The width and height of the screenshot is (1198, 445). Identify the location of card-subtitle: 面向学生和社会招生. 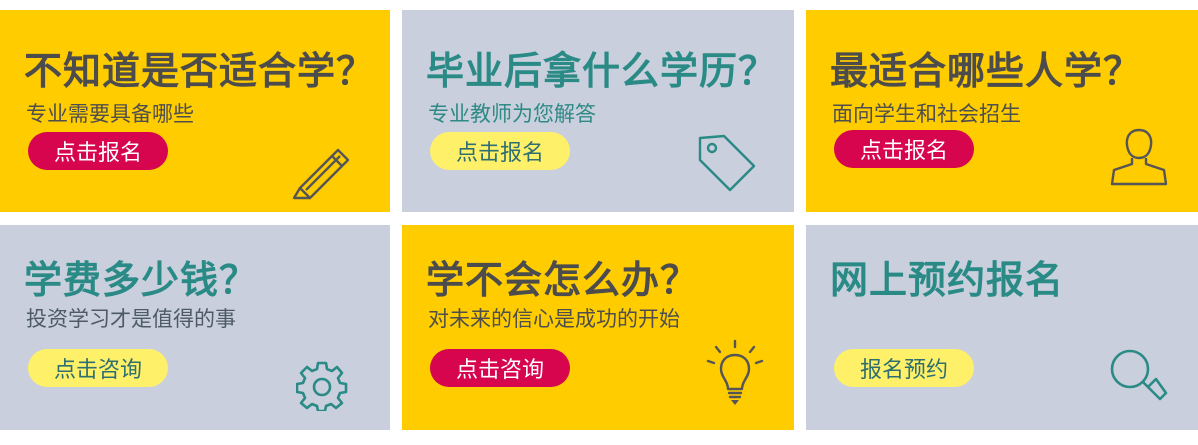
(926, 114).